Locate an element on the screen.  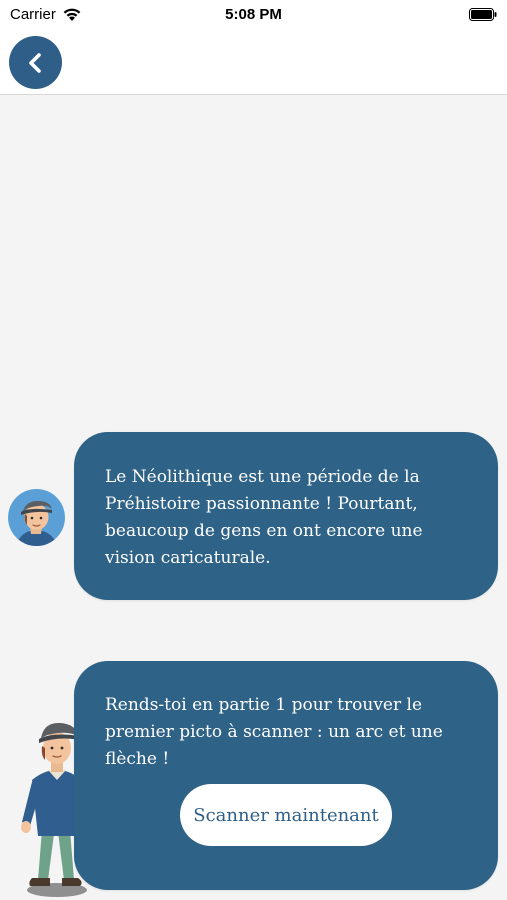
navigation-bar is located at coordinates (253, 62).